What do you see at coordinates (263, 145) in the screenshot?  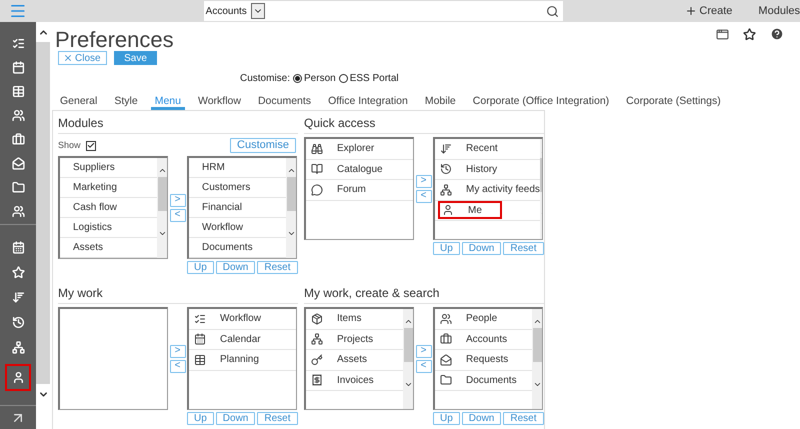 I see `customise-button: Customise` at bounding box center [263, 145].